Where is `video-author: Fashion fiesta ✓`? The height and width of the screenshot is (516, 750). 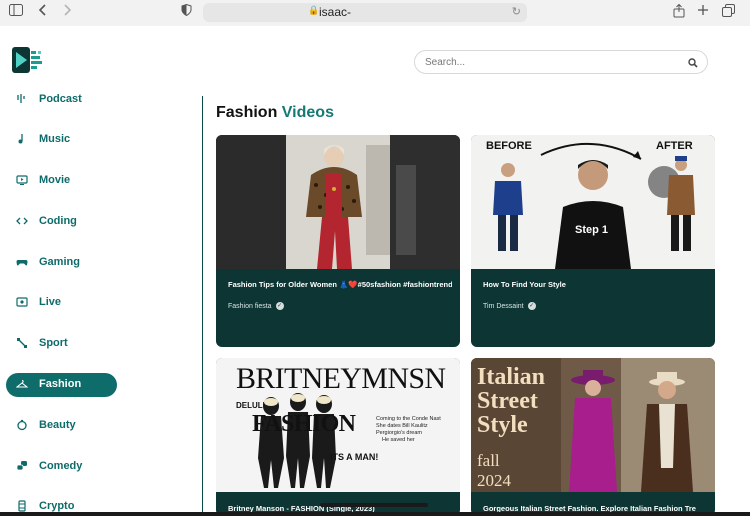
video-author: Fashion fiesta ✓ is located at coordinates (256, 306).